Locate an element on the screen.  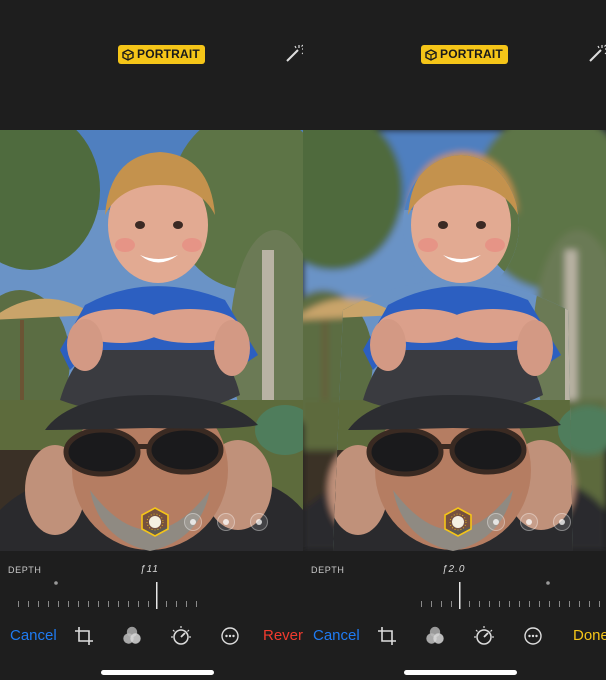
revert-button: Revert is located at coordinates (283, 635).